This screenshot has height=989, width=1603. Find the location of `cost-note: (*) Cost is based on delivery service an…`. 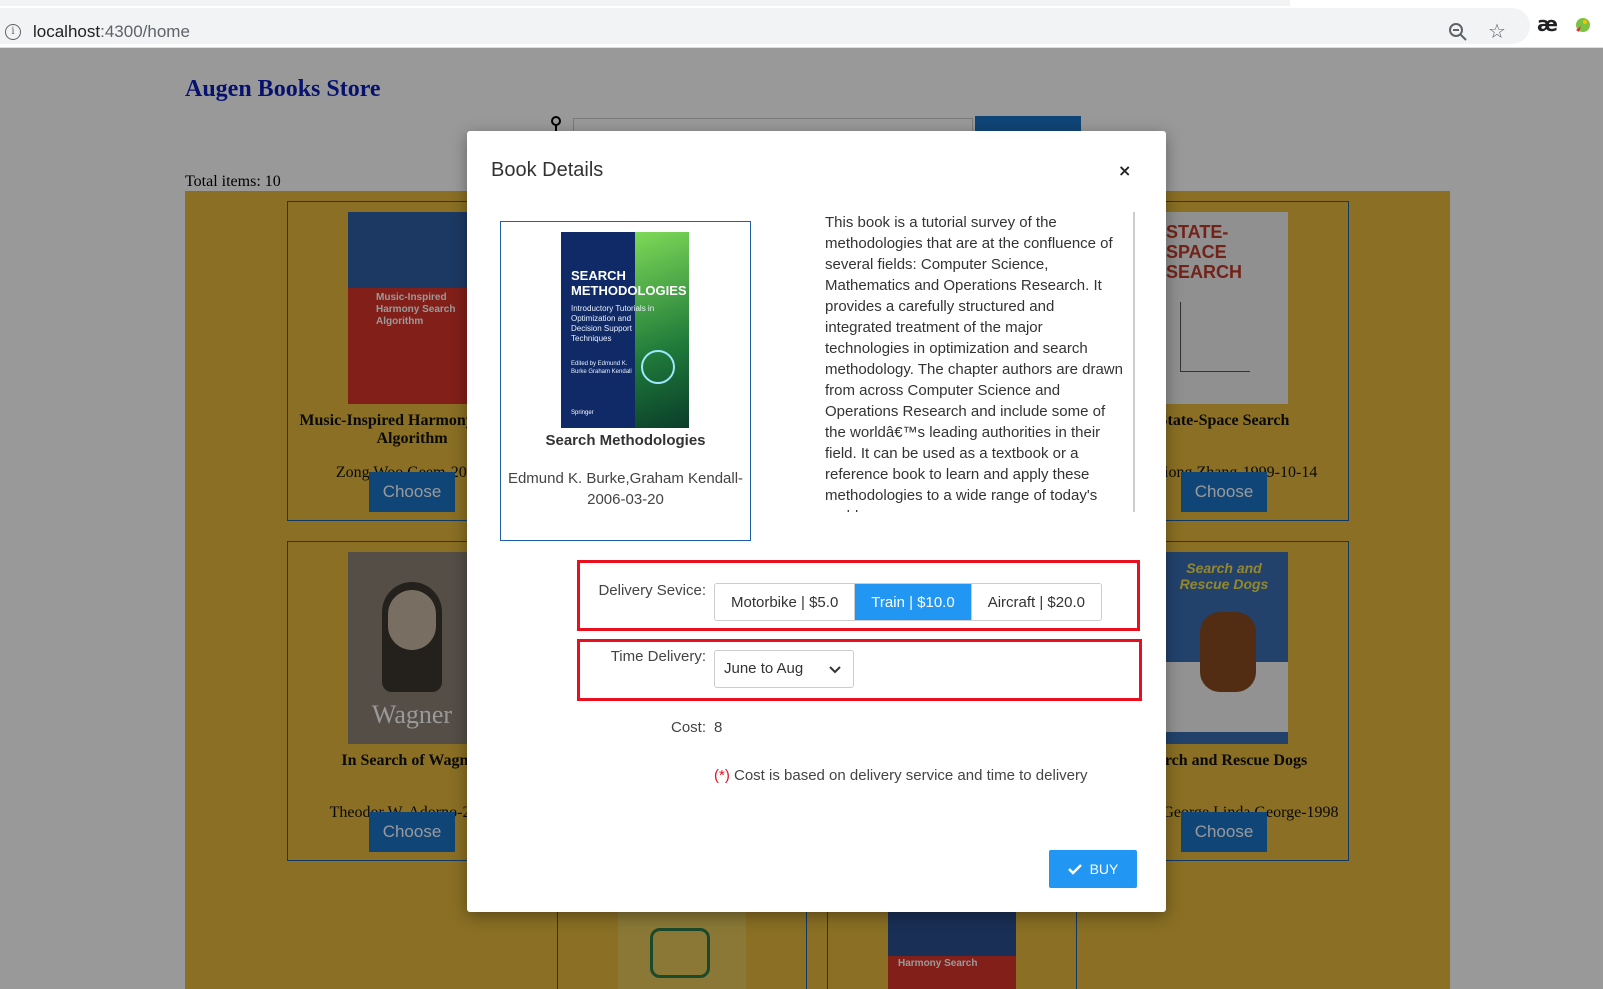

cost-note: (*) Cost is based on delivery service an… is located at coordinates (901, 775).